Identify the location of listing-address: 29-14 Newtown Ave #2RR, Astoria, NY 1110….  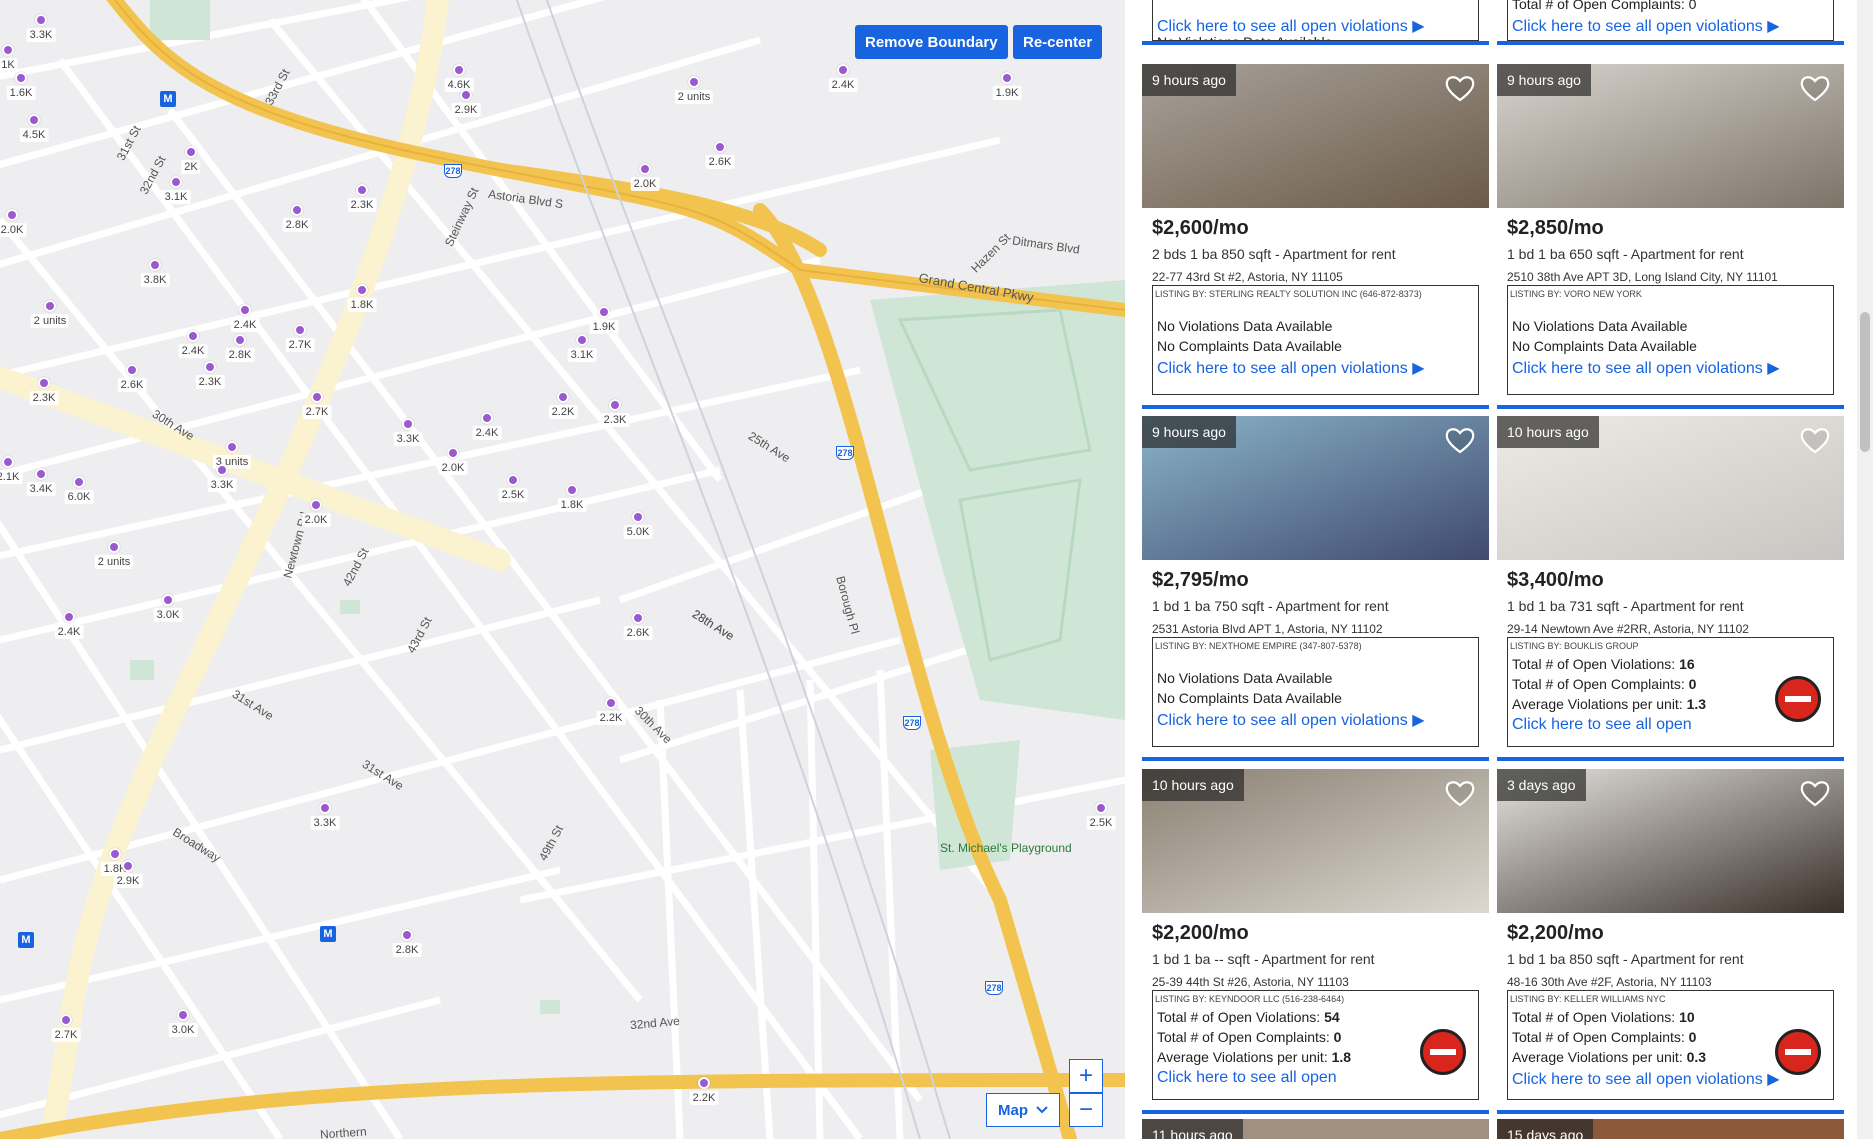
(1628, 629).